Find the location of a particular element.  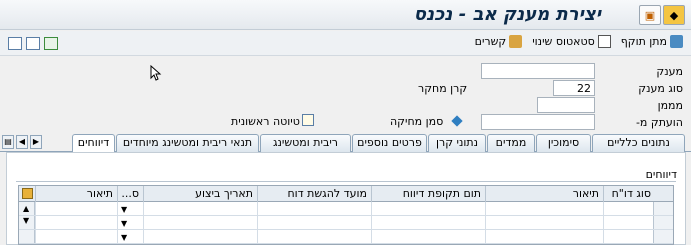

page-title: יצירת מענק אב - נכנס is located at coordinates (507, 14).